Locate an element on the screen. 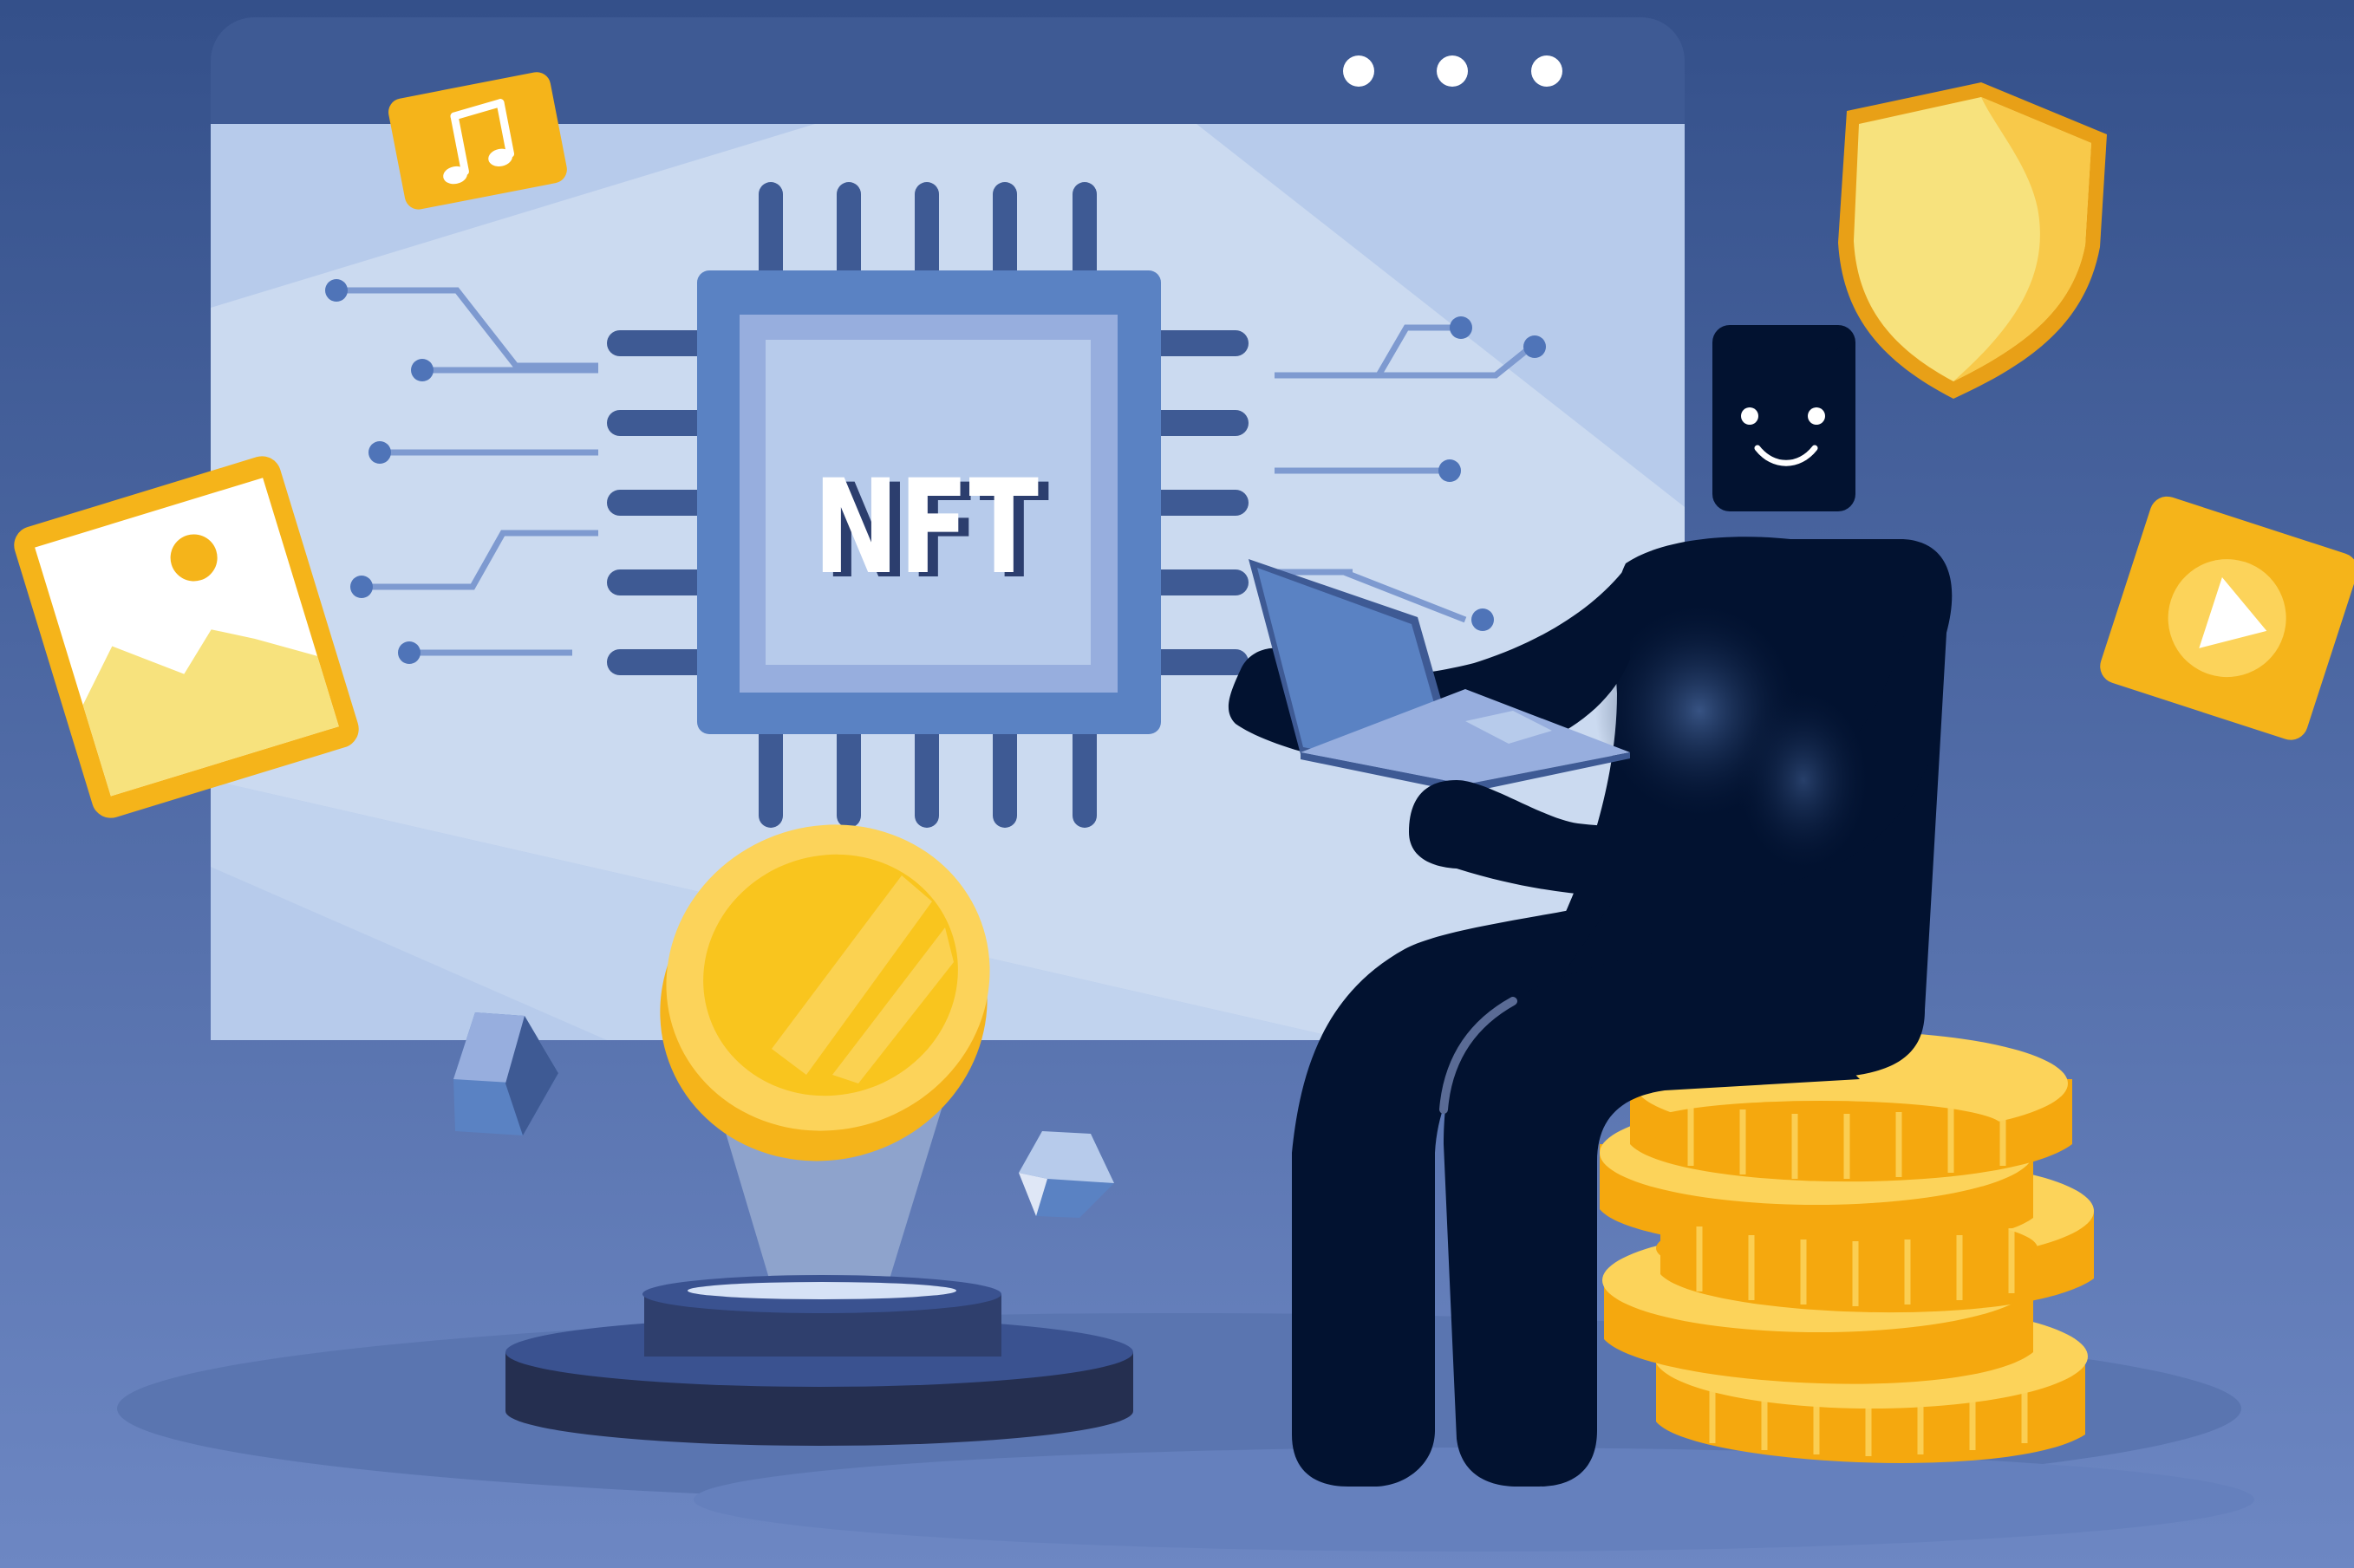 The image size is (2354, 1568). coin-stack is located at coordinates (1847, 1247).